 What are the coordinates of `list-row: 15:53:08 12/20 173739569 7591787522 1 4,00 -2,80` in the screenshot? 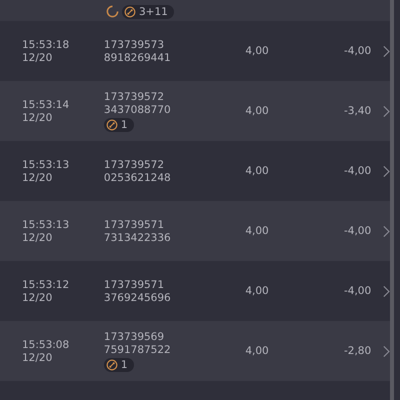 It's located at (195, 351).